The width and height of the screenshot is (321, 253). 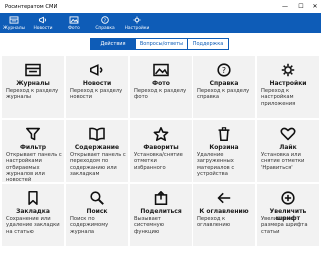 I want to click on top-nav: Журналы Новости Фото ? Справка Настройки, so click(x=160, y=23).